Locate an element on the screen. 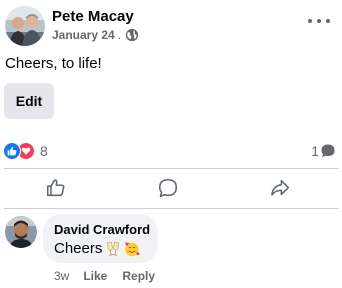 This screenshot has height=288, width=342. author-avatar-image is located at coordinates (25, 26).